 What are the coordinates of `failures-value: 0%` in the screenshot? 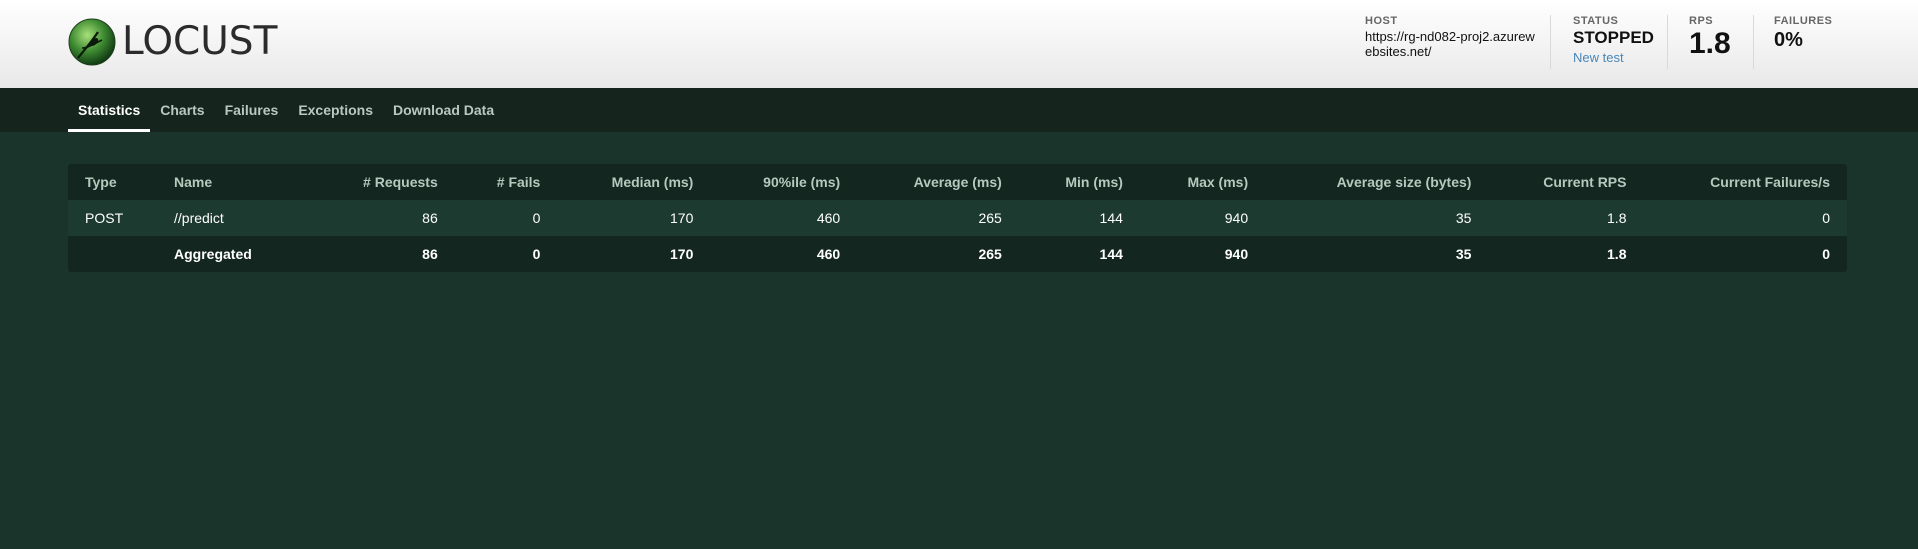 It's located at (1788, 40).